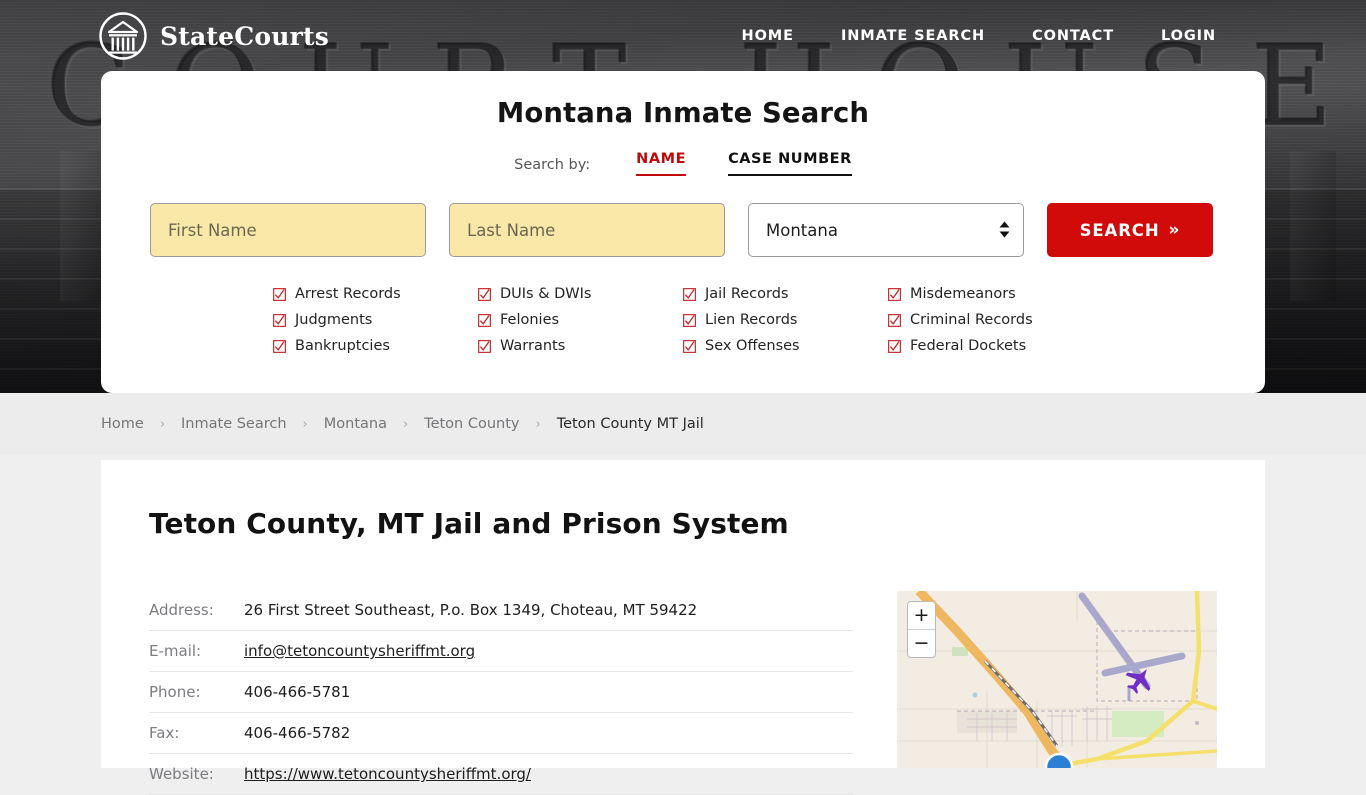  What do you see at coordinates (546, 294) in the screenshot?
I see `record-type-label: DUIs & DWIs` at bounding box center [546, 294].